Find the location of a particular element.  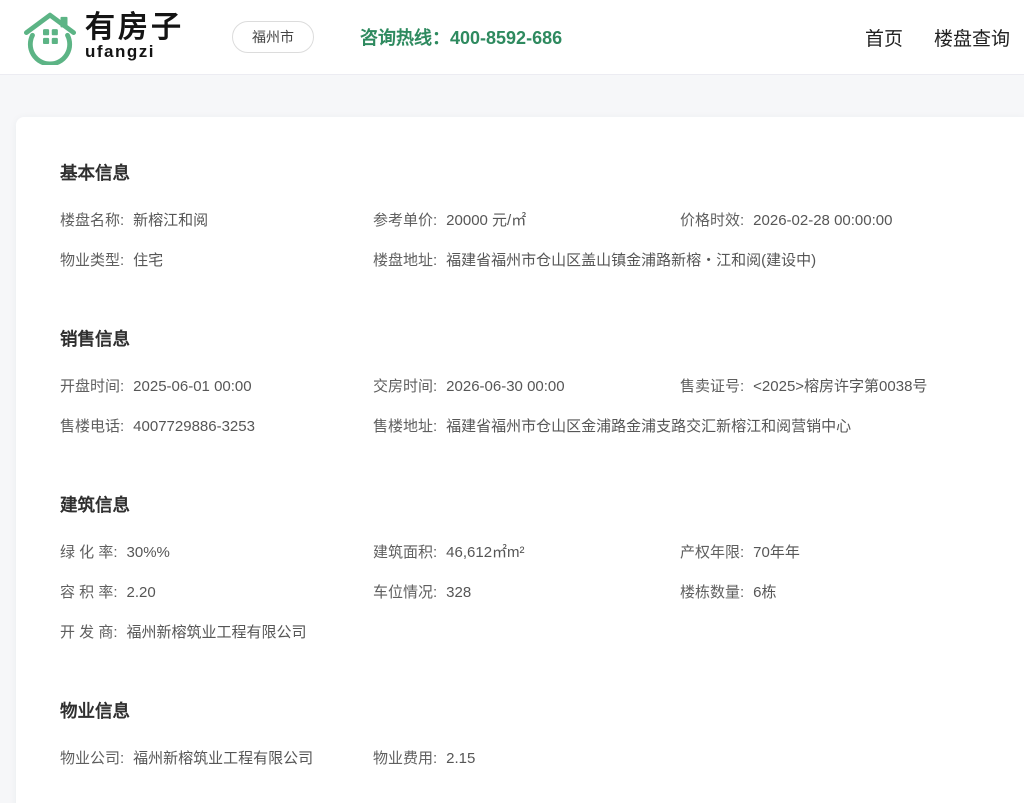

field-label: 车位情况: is located at coordinates (405, 592).